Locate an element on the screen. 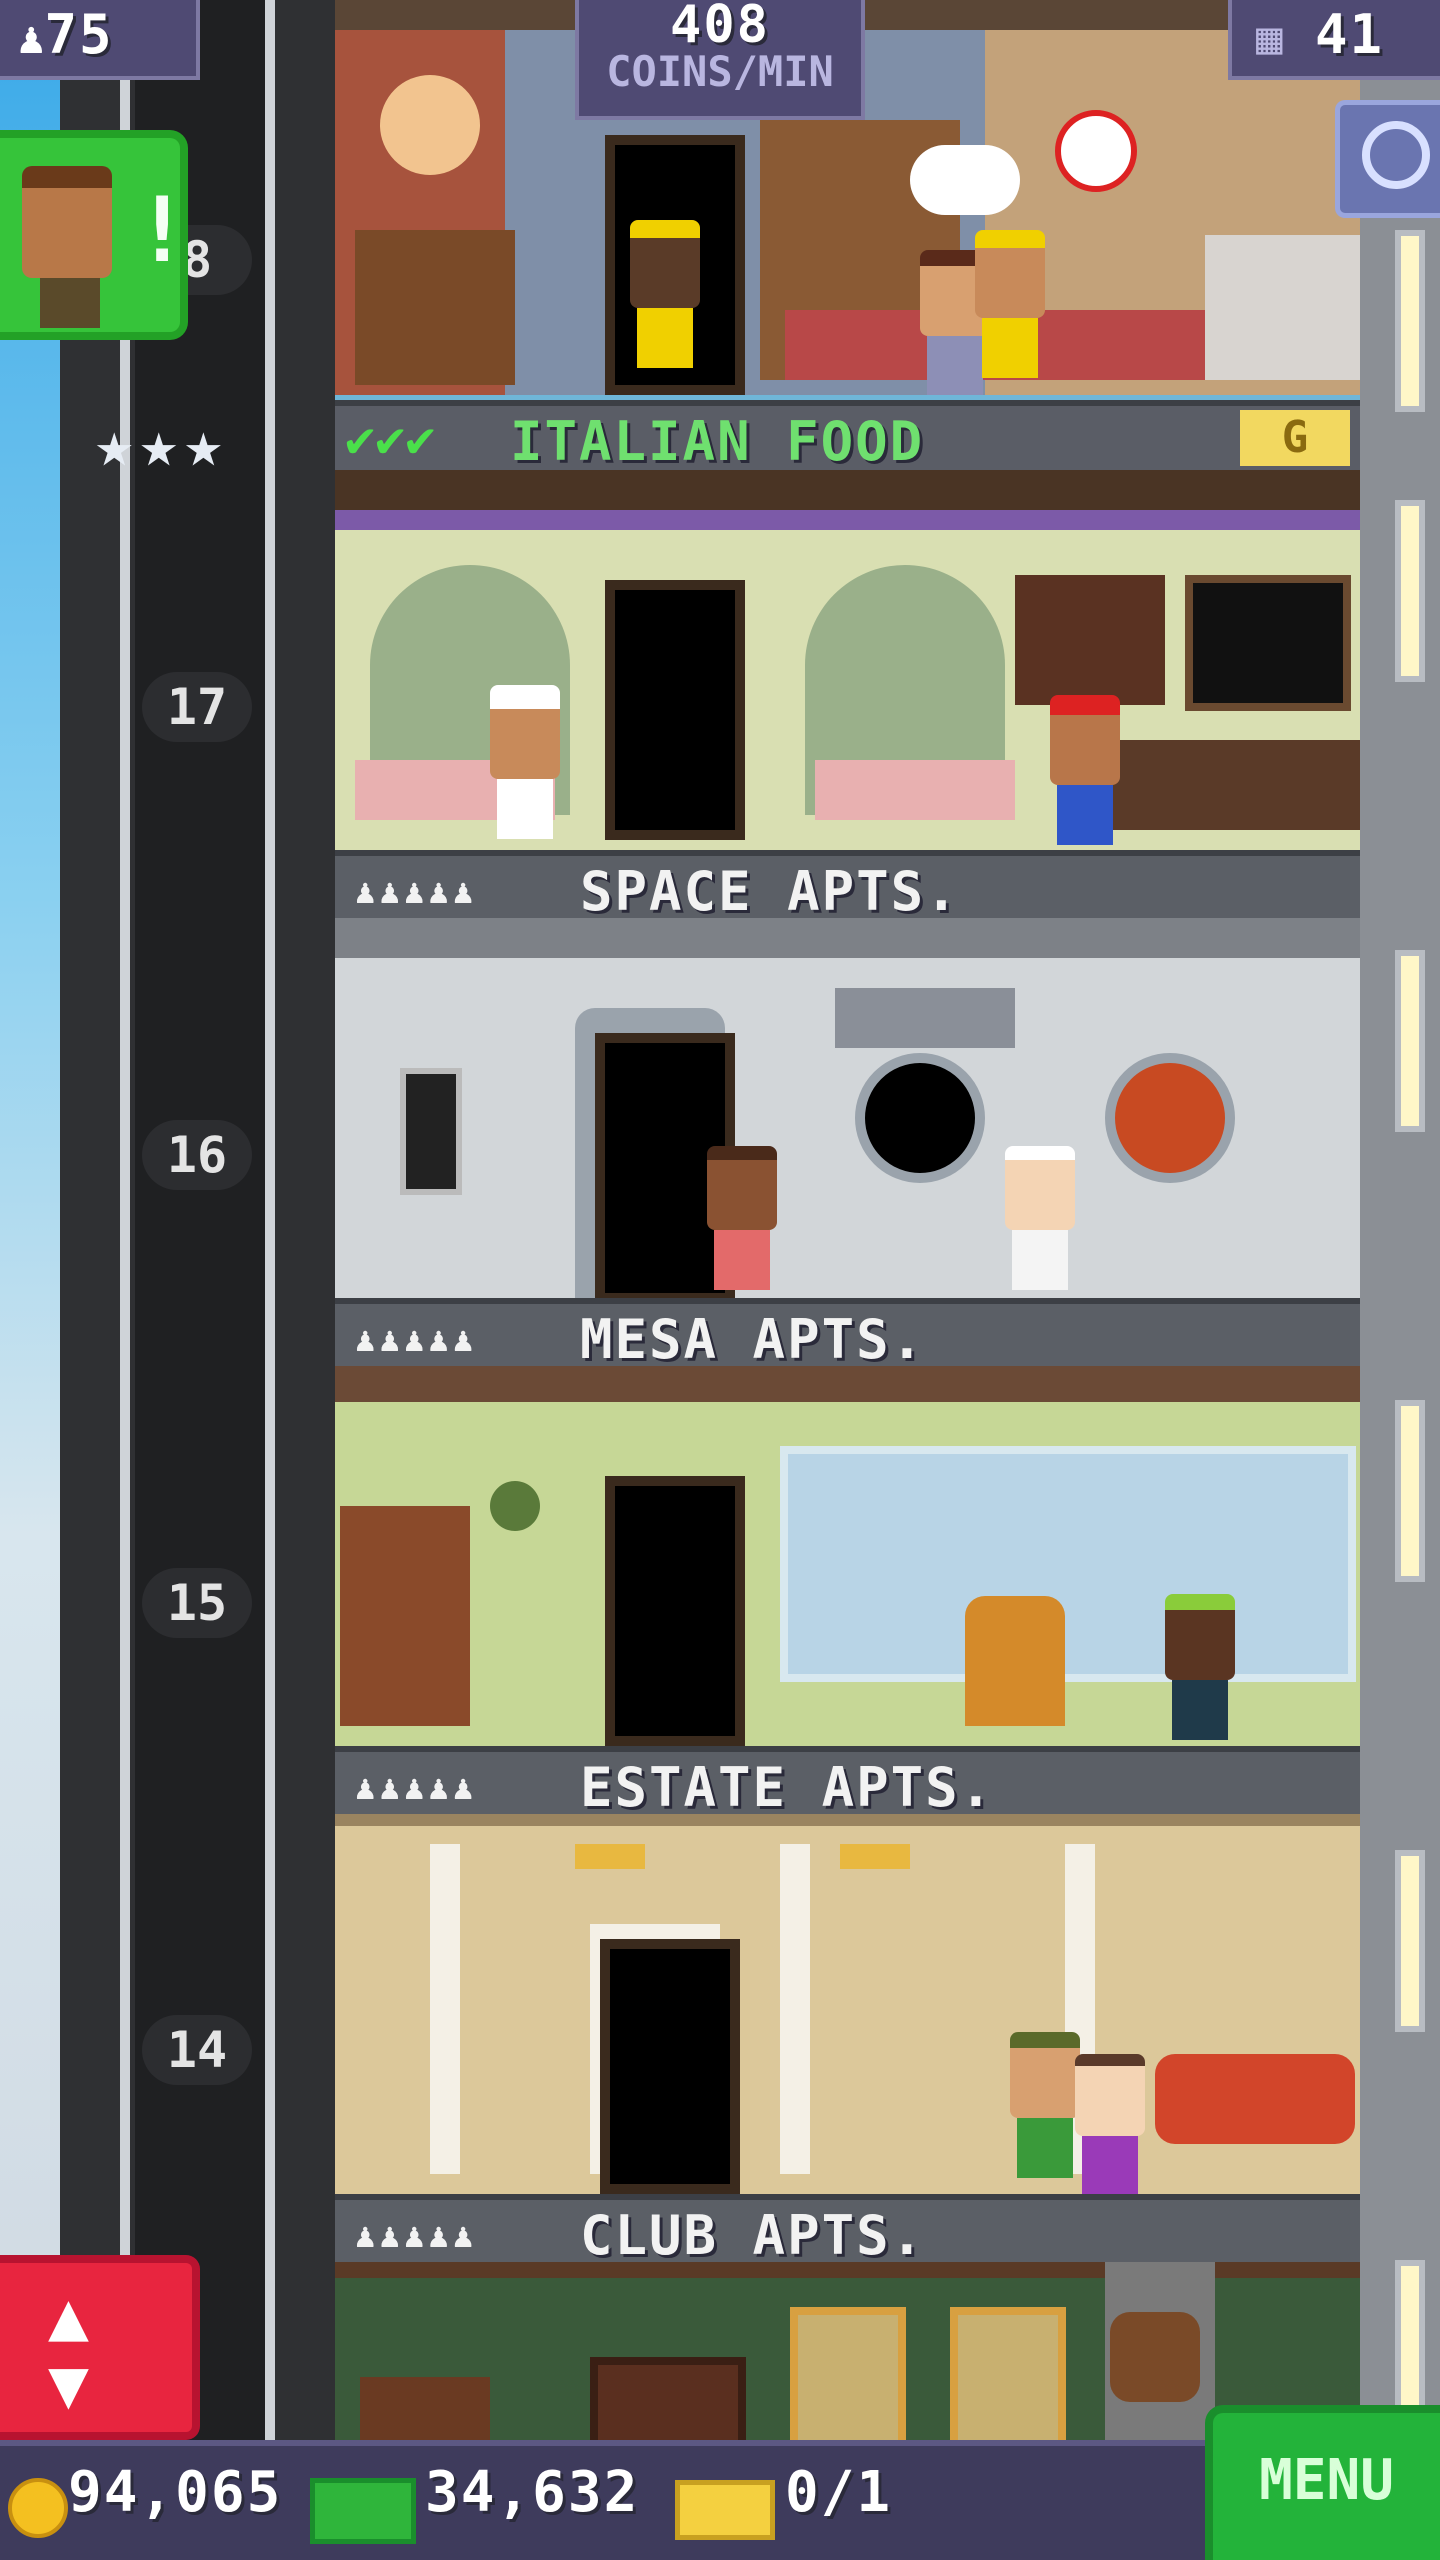 The image size is (1440, 2560). coins-per-min-panel: 408 COINS/MIN is located at coordinates (720, 60).